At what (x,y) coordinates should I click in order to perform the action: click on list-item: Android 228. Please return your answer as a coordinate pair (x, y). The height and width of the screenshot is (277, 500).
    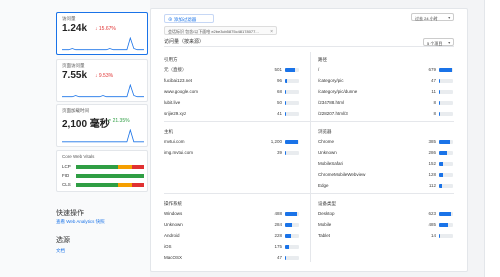
    Looking at the image, I should click on (234, 236).